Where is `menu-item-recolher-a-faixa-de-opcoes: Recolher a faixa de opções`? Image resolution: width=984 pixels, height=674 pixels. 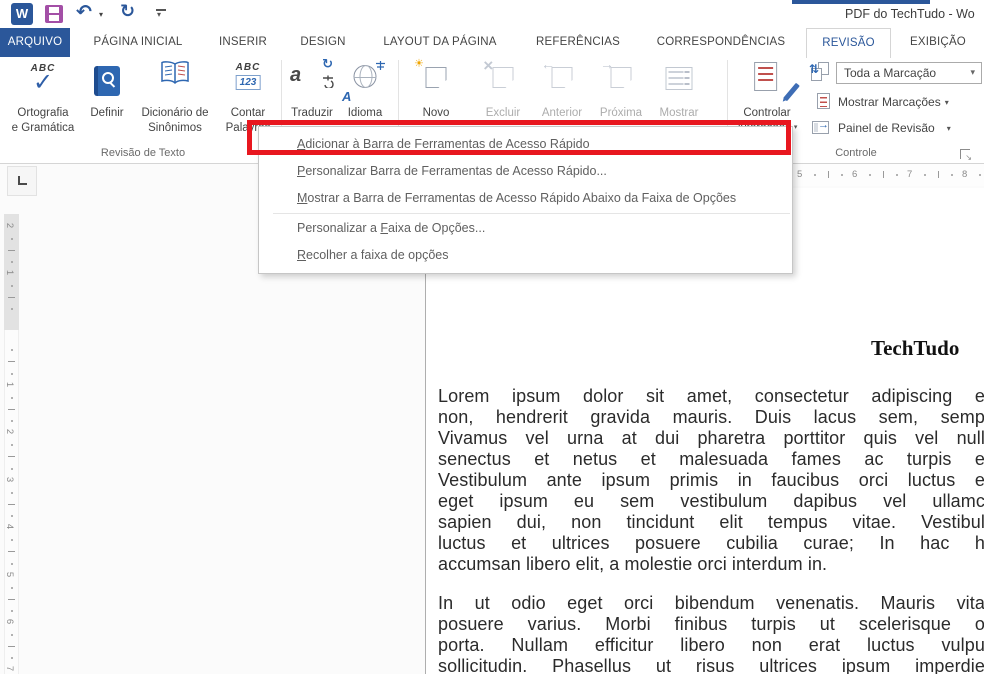
menu-item-recolher-a-faixa-de-opcoes: Recolher a faixa de opções is located at coordinates (525, 255).